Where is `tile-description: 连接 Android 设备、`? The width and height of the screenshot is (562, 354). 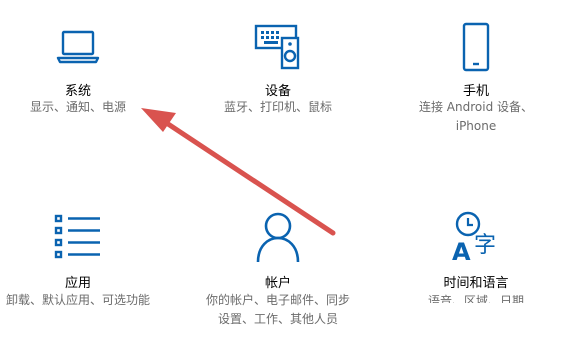 tile-description: 连接 Android 设备、 is located at coordinates (476, 107).